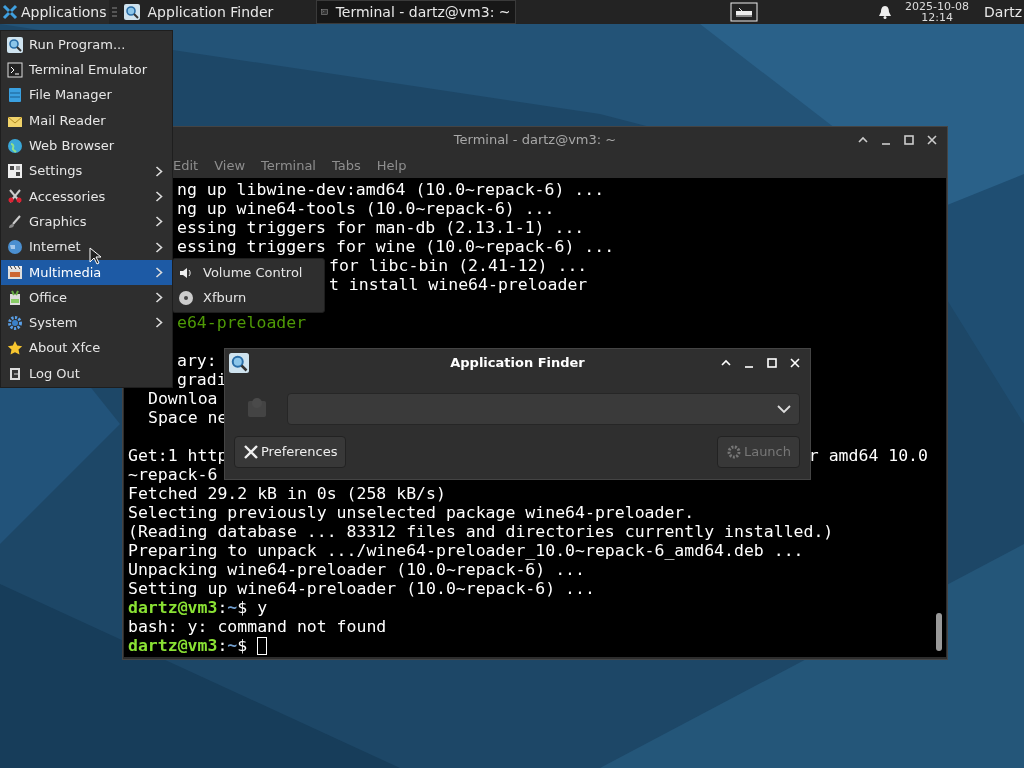 The width and height of the screenshot is (1024, 768). Describe the element at coordinates (15, 69) in the screenshot. I see `terminal-icon` at that location.